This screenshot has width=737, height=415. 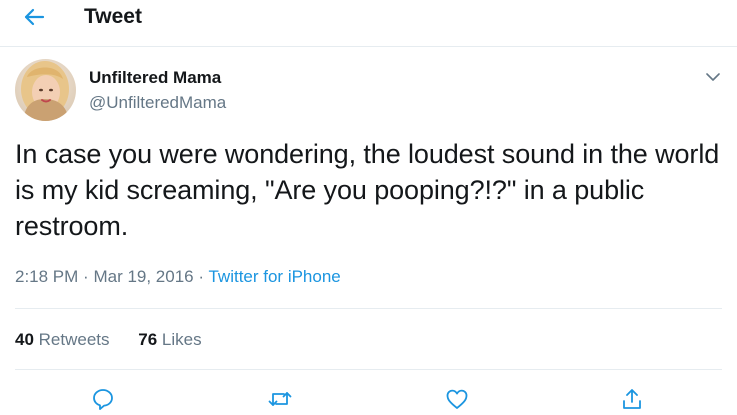 I want to click on tweet-stats: 40 Retweets 76 Likes, so click(x=108, y=340).